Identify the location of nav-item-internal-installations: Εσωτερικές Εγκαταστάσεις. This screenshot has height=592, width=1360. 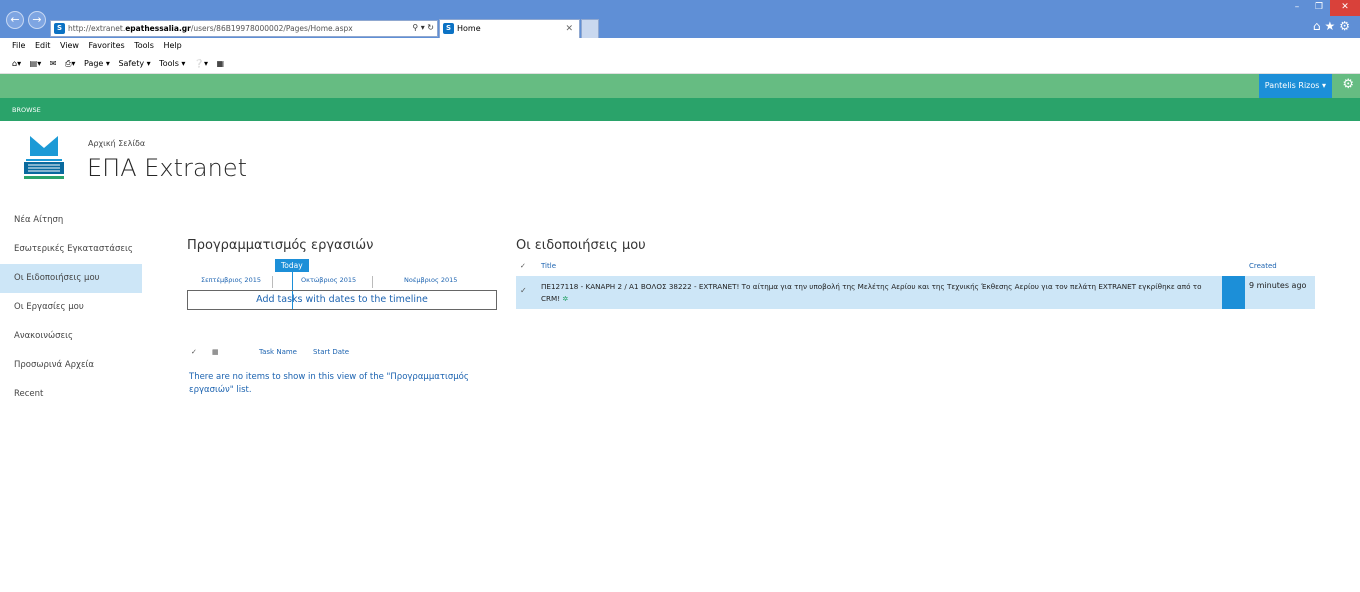
(71, 249).